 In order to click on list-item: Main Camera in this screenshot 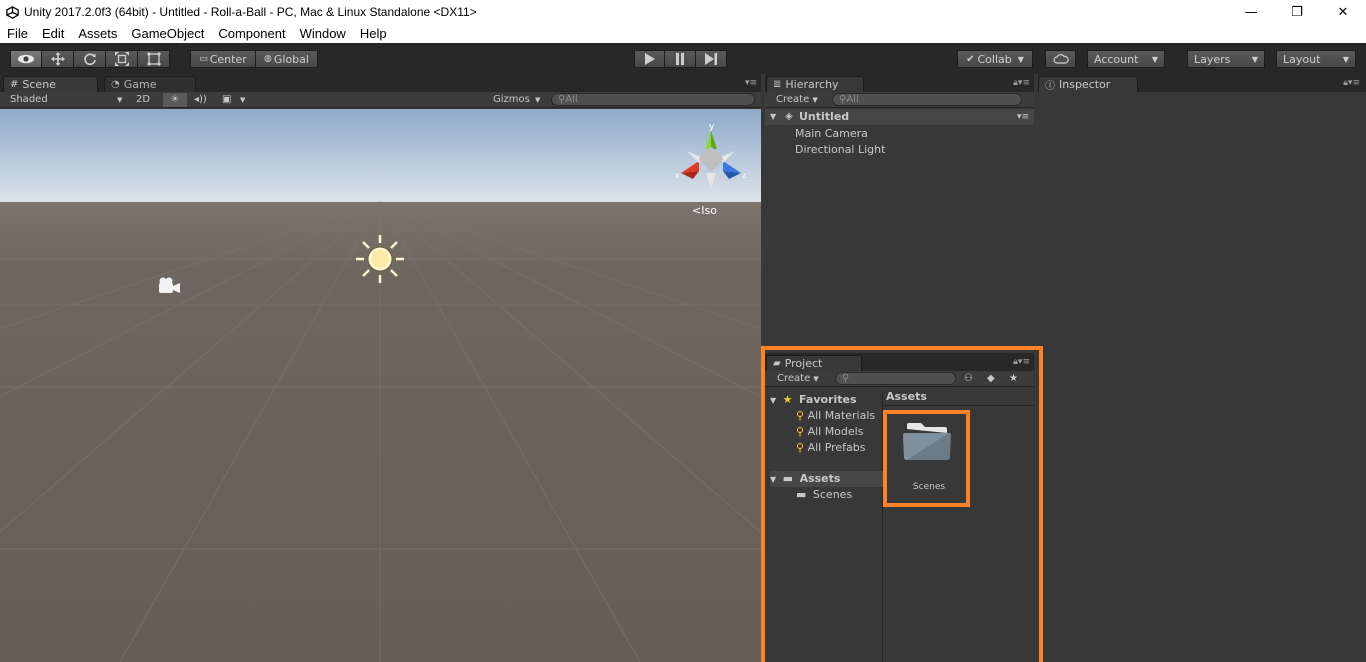, I will do `click(899, 134)`.